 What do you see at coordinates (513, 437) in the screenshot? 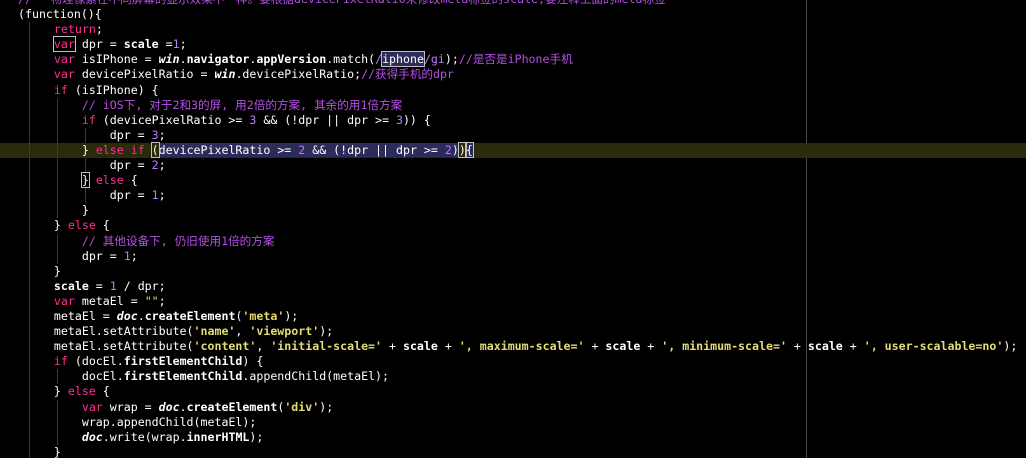
I see `code-line: doc.write(wrap.innerHTML);` at bounding box center [513, 437].